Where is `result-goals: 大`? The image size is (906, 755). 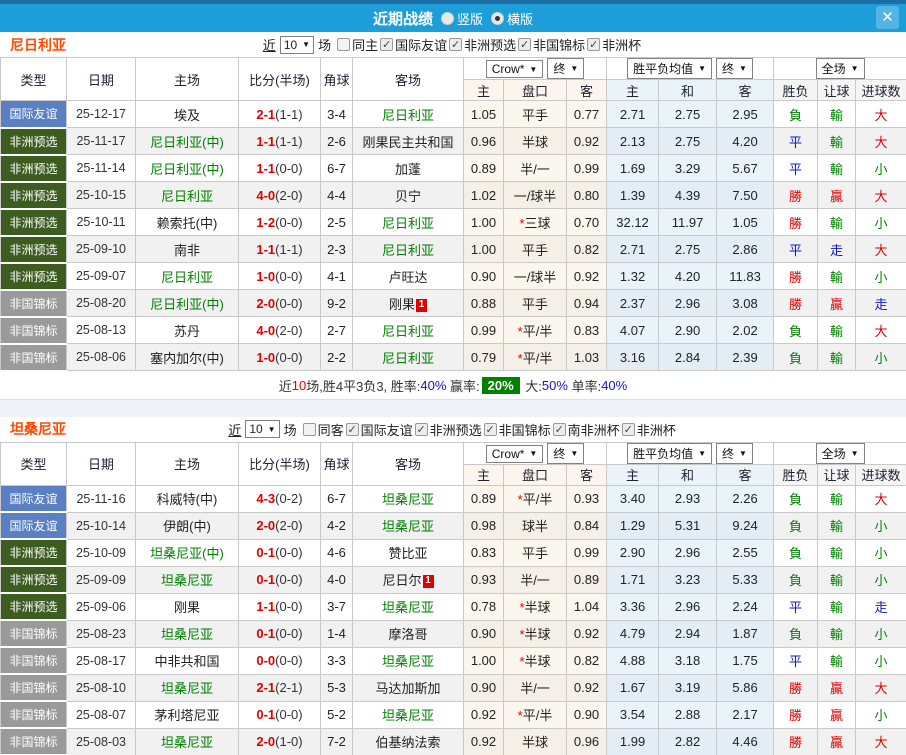 result-goals: 大 is located at coordinates (880, 498).